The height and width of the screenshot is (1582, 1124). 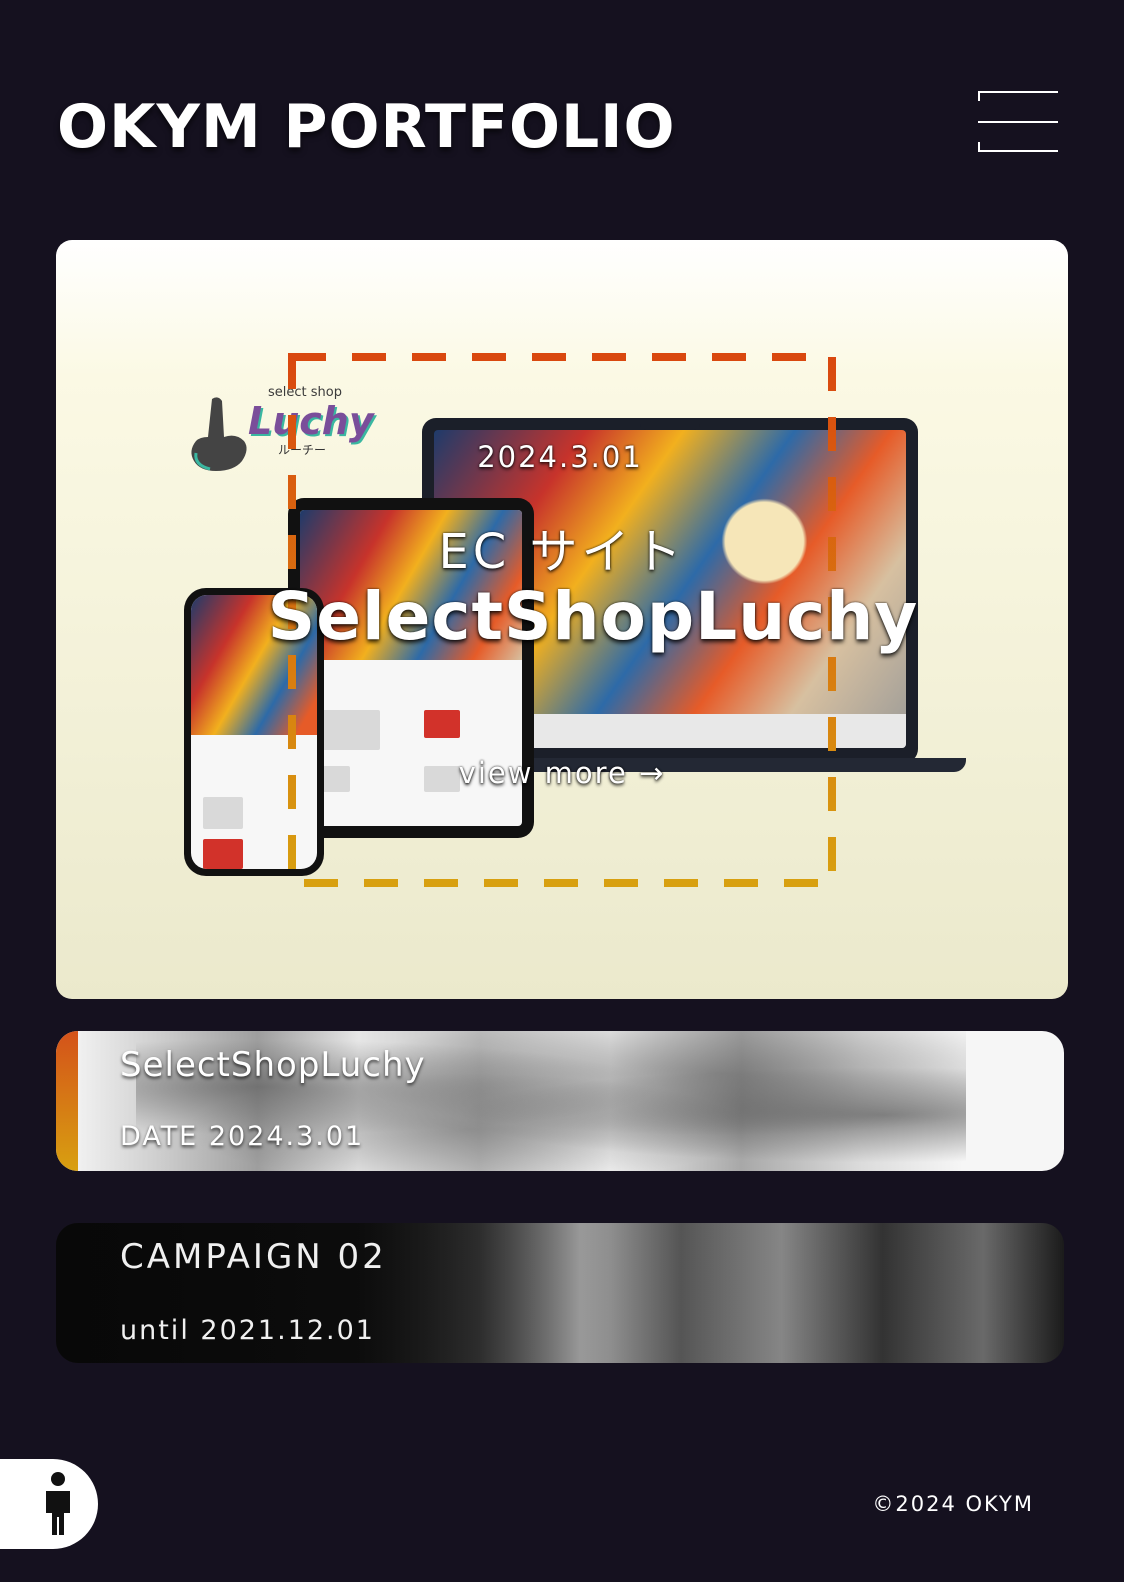 I want to click on card-date: until 2021.12.01, so click(x=247, y=1330).